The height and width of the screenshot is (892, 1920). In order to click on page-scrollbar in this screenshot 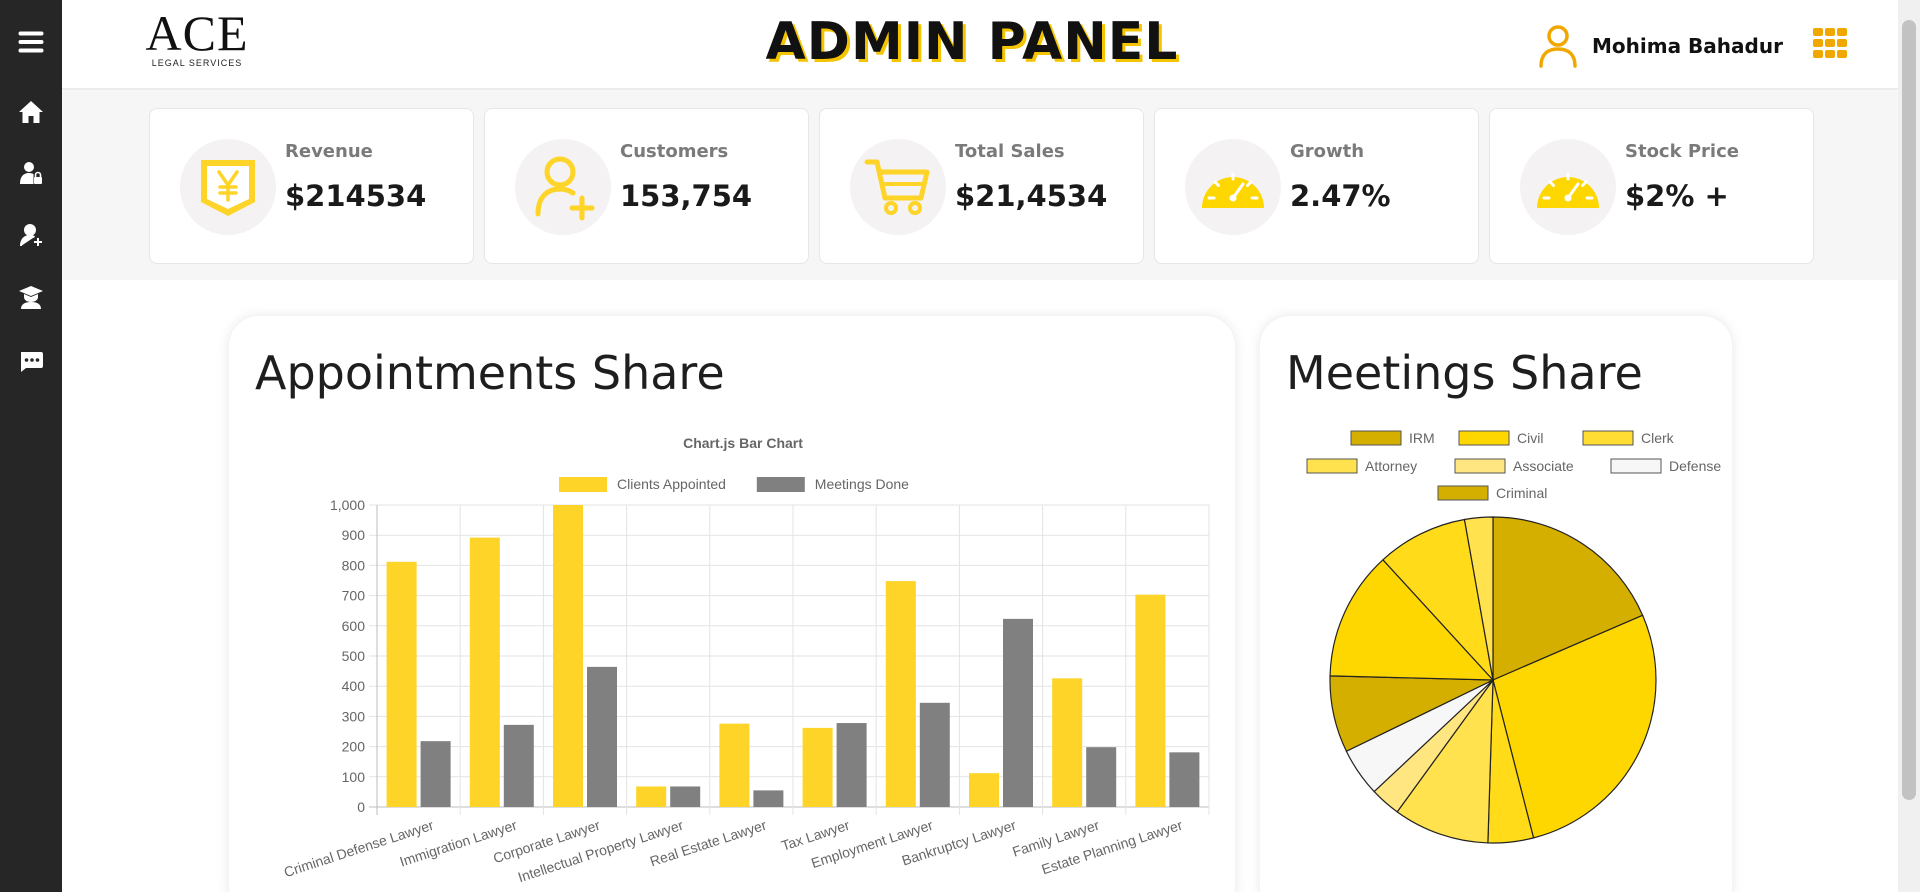, I will do `click(1909, 446)`.